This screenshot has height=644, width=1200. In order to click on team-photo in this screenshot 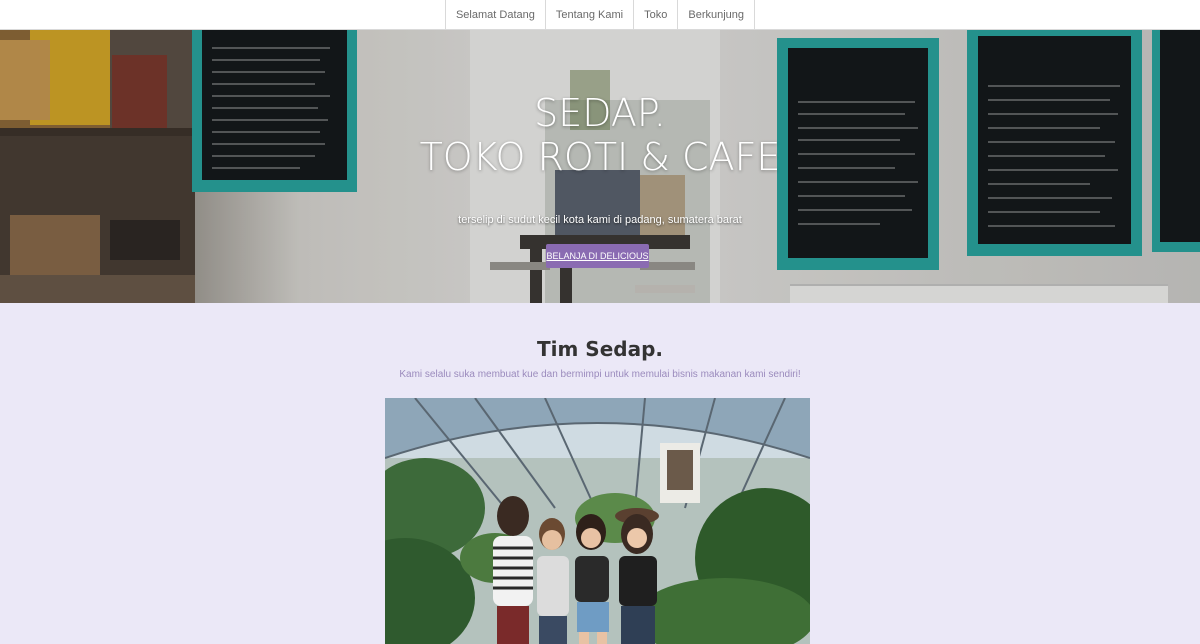, I will do `click(597, 521)`.